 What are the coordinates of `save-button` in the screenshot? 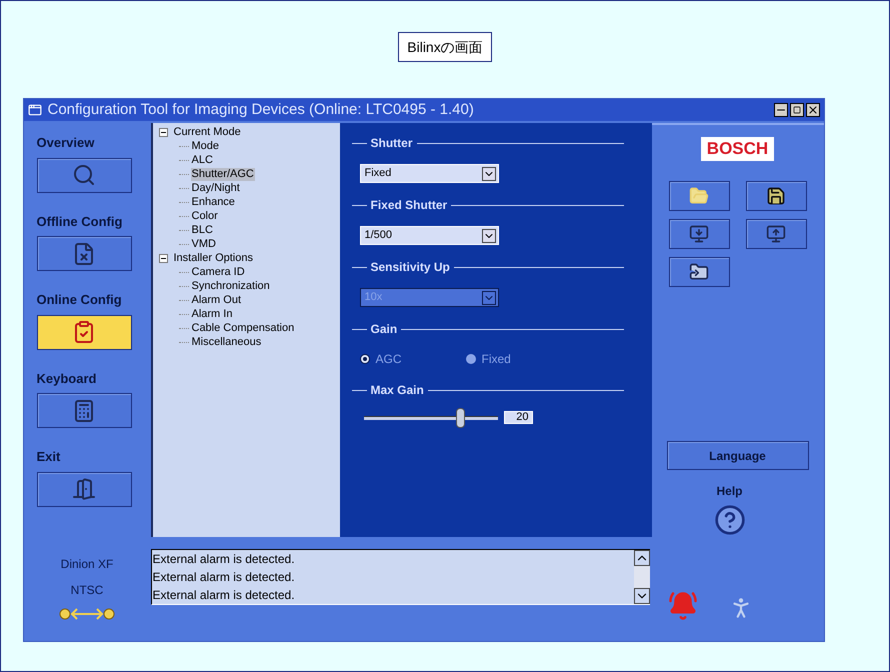 It's located at (776, 196).